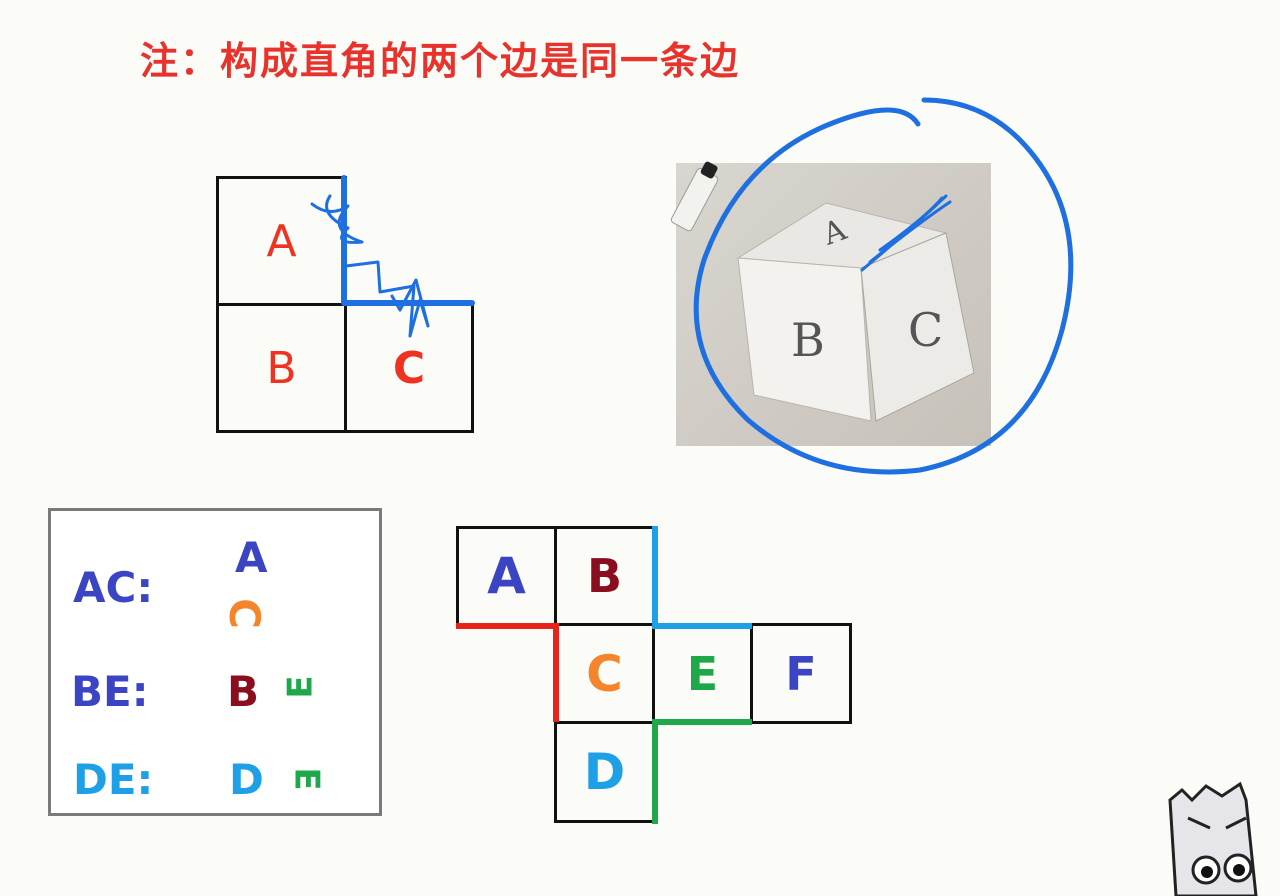 This screenshot has width=1280, height=896. Describe the element at coordinates (926, 330) in the screenshot. I see `photo-label-right: C` at that location.